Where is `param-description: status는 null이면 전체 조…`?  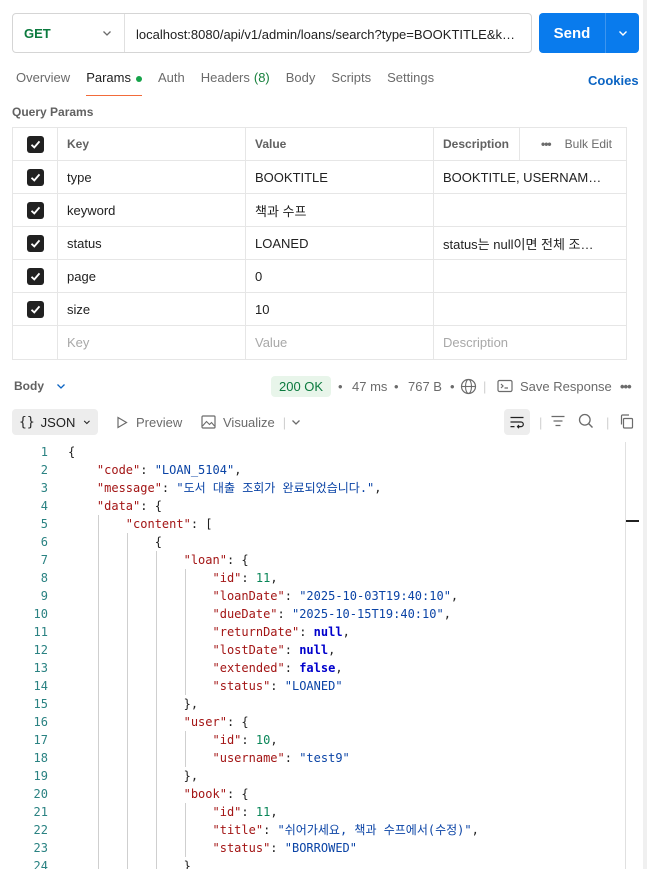
param-description: status는 null이면 전체 조… is located at coordinates (530, 243).